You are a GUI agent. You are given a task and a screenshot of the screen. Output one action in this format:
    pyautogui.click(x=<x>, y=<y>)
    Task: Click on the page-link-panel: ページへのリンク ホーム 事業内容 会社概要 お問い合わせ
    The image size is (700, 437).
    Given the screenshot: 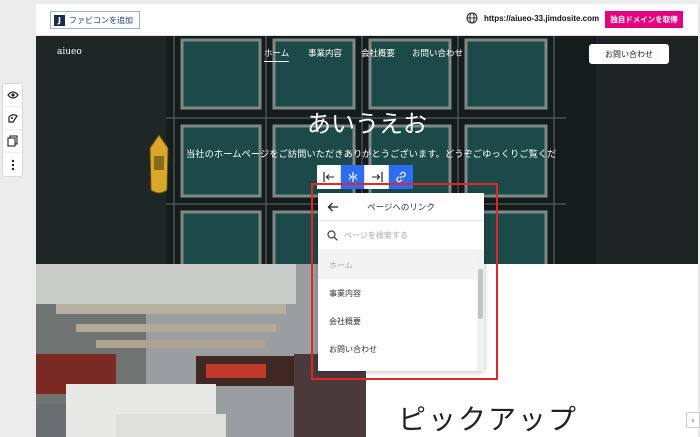 What is the action you would take?
    pyautogui.click(x=401, y=282)
    